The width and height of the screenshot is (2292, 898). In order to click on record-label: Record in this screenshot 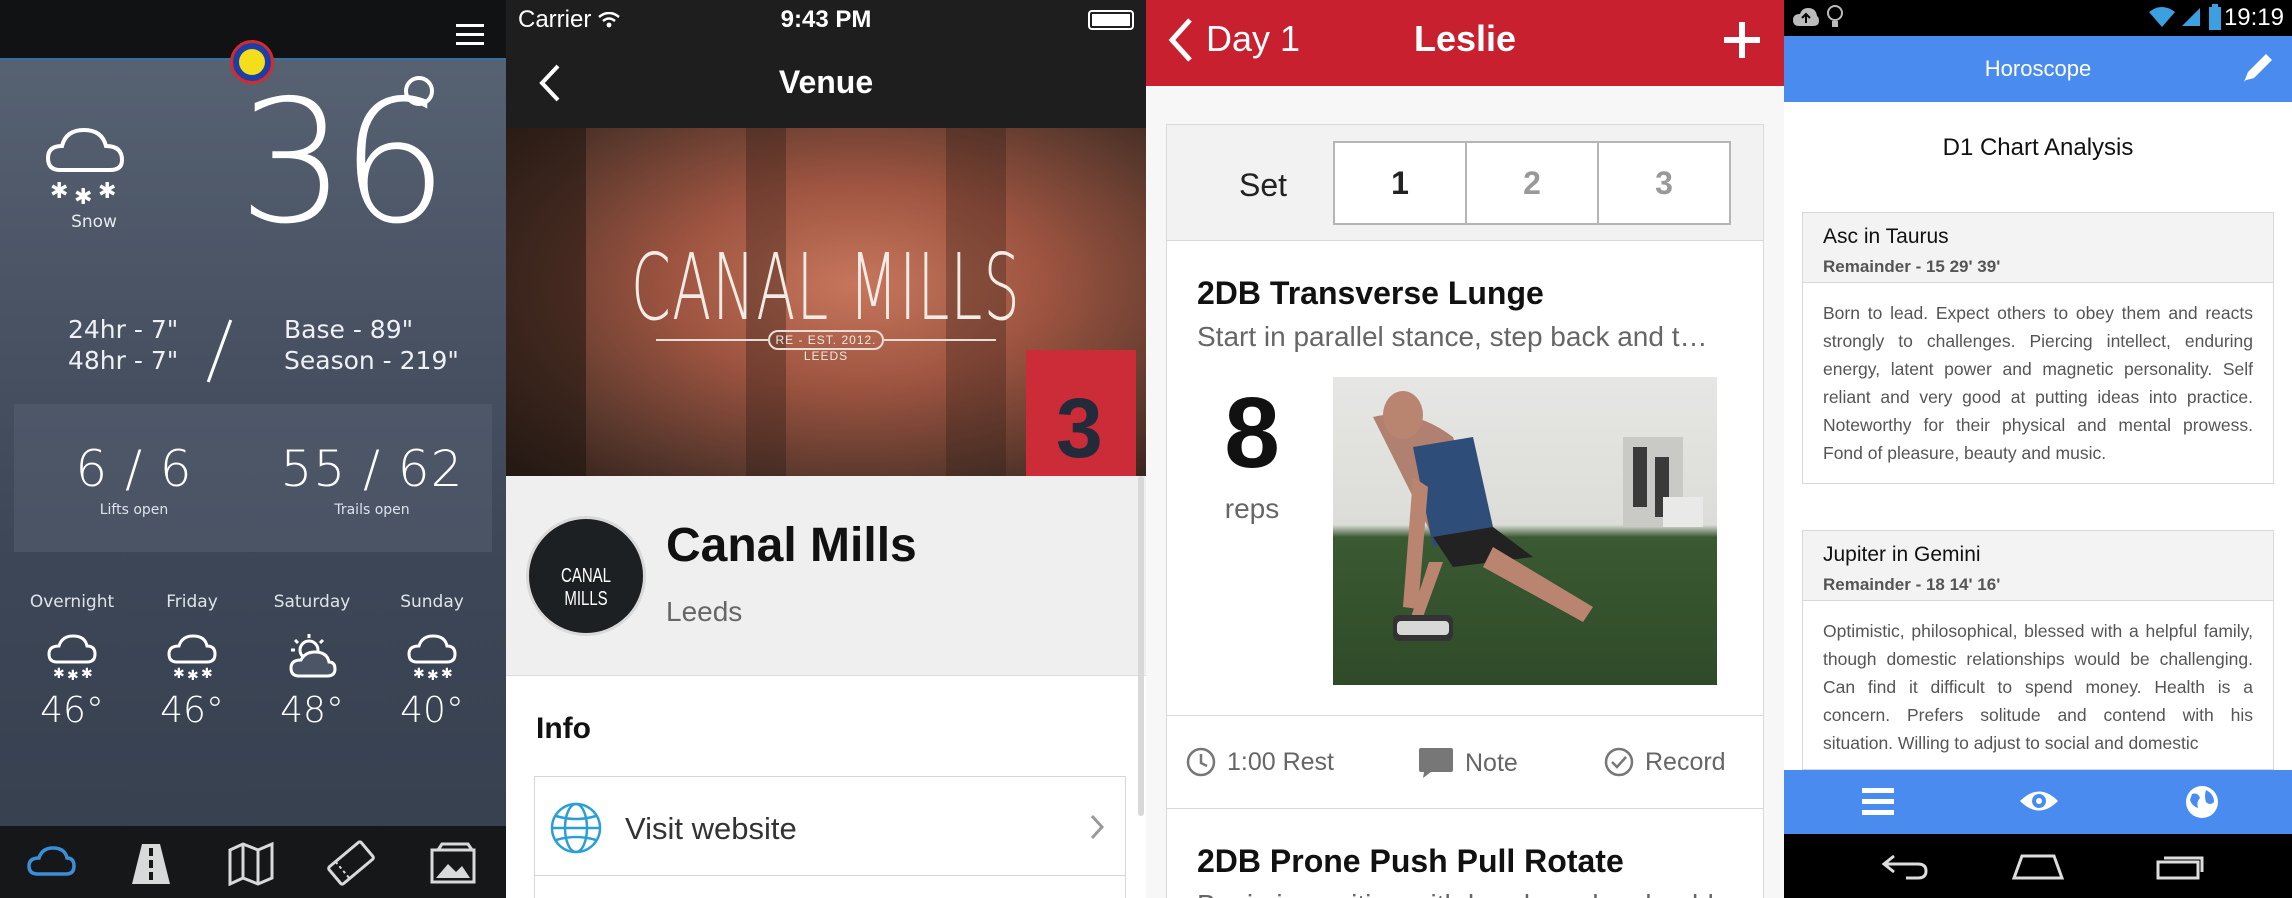, I will do `click(1685, 761)`.